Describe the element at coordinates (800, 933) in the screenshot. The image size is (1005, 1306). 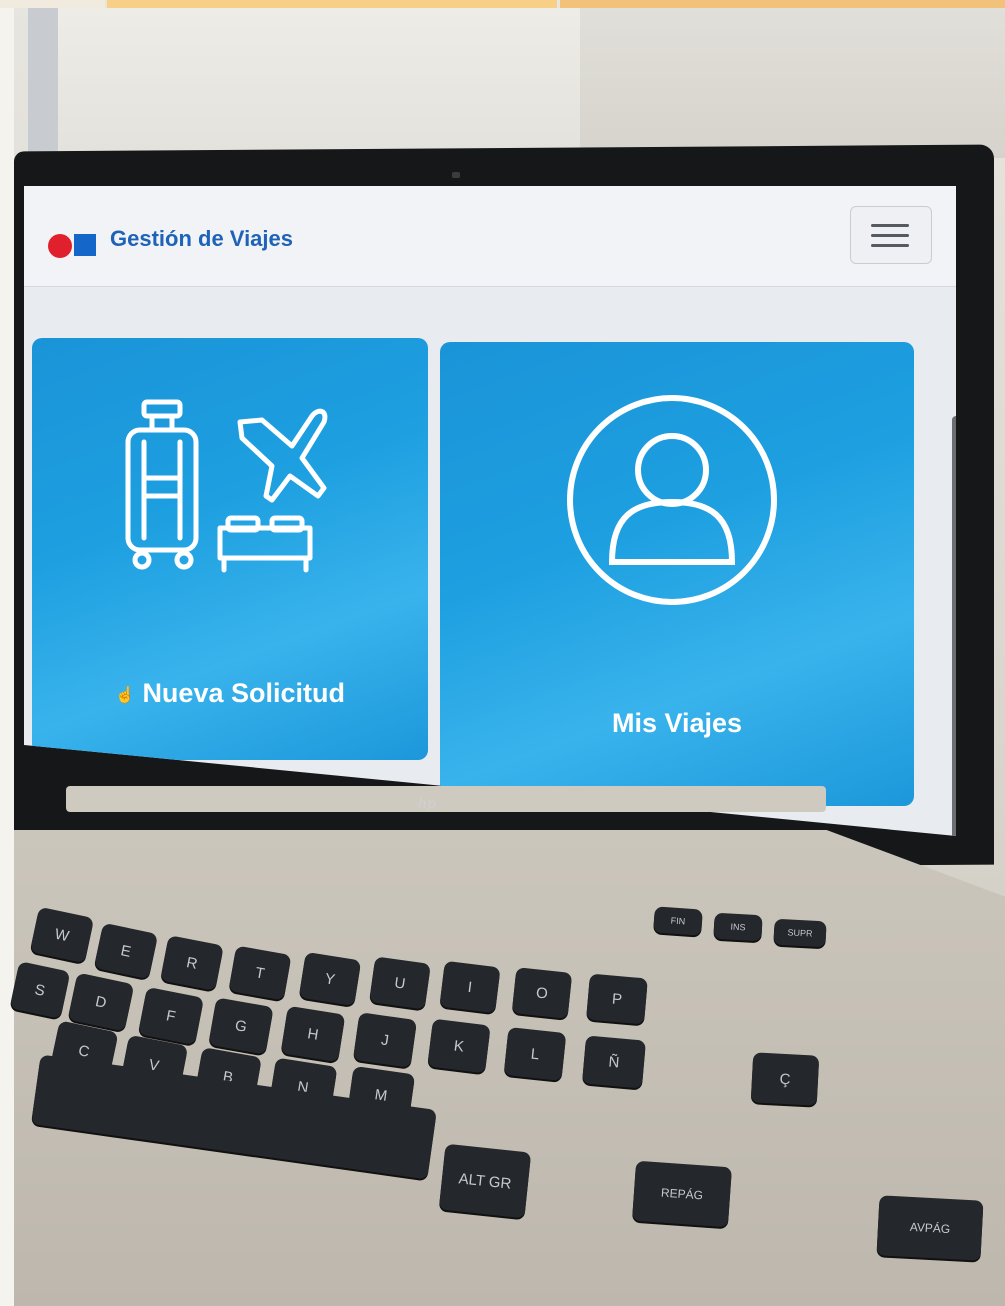
I see `key: SUPR` at that location.